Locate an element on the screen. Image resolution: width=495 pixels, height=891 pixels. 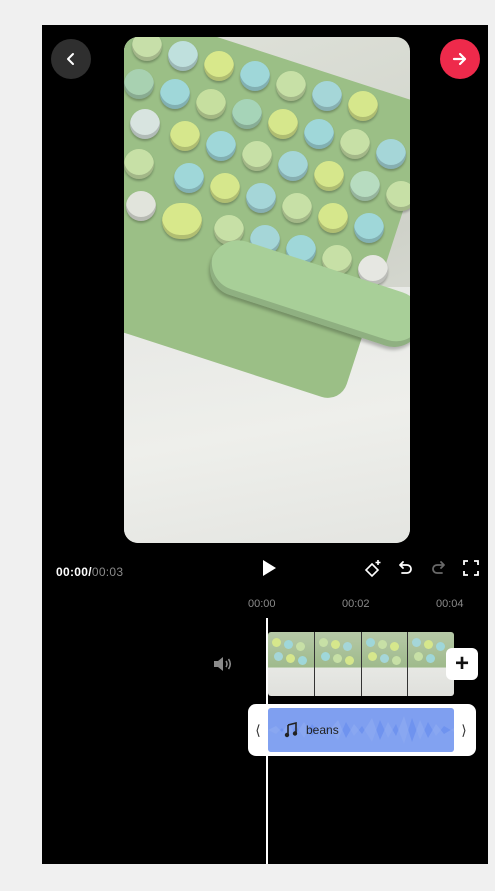
plus-icon: + is located at coordinates (461, 663).